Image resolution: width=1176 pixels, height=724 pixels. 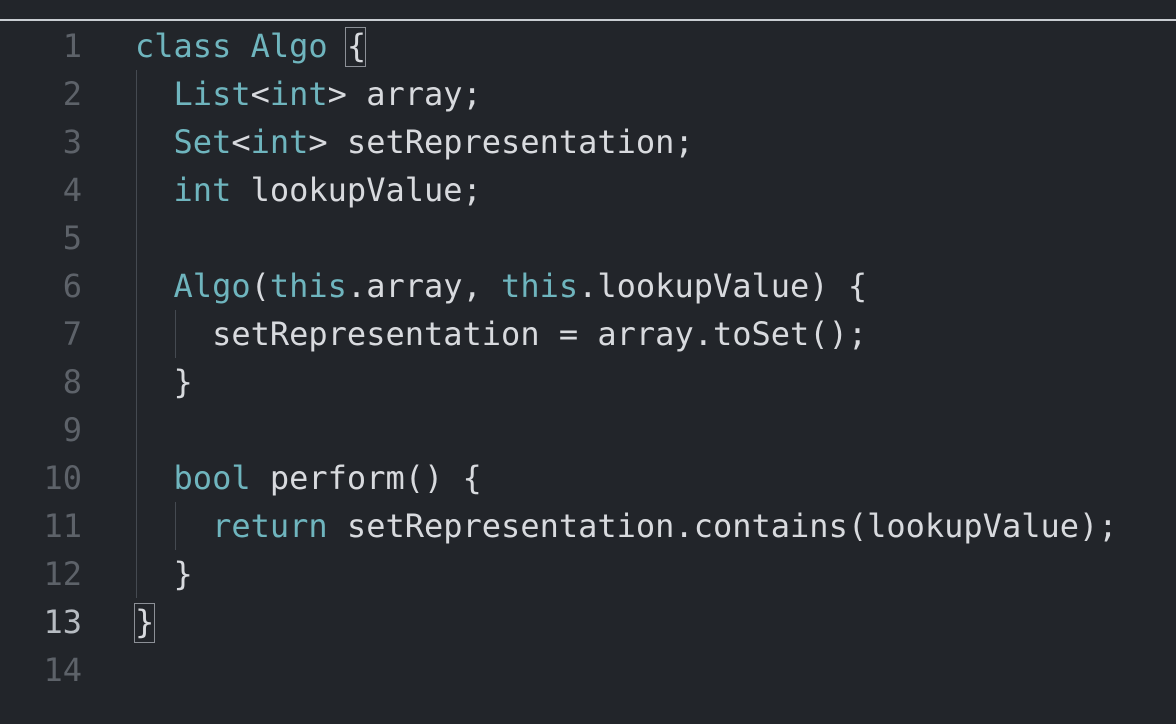 What do you see at coordinates (62, 574) in the screenshot?
I see `line-number: 12` at bounding box center [62, 574].